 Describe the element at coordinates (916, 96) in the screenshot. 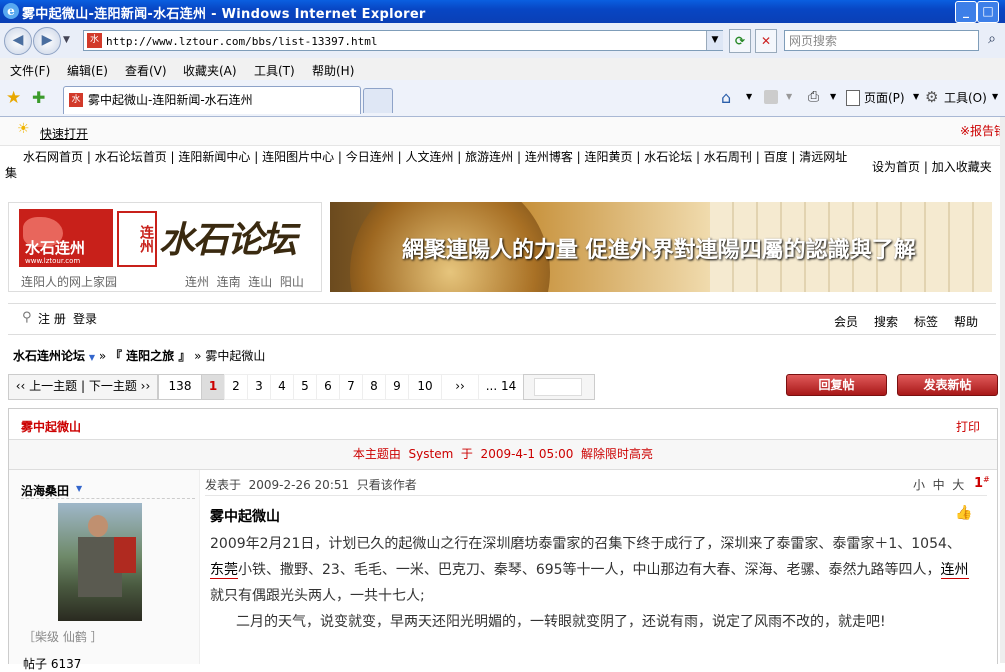

I see `page-dropdown-icon: ▼` at that location.